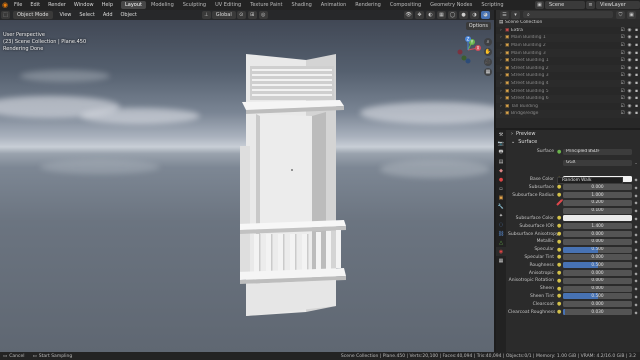  Describe the element at coordinates (474, 58) in the screenshot. I see `navigation-gizmo: X Y Z ⌕ ✋ 🎥 ▦` at that location.